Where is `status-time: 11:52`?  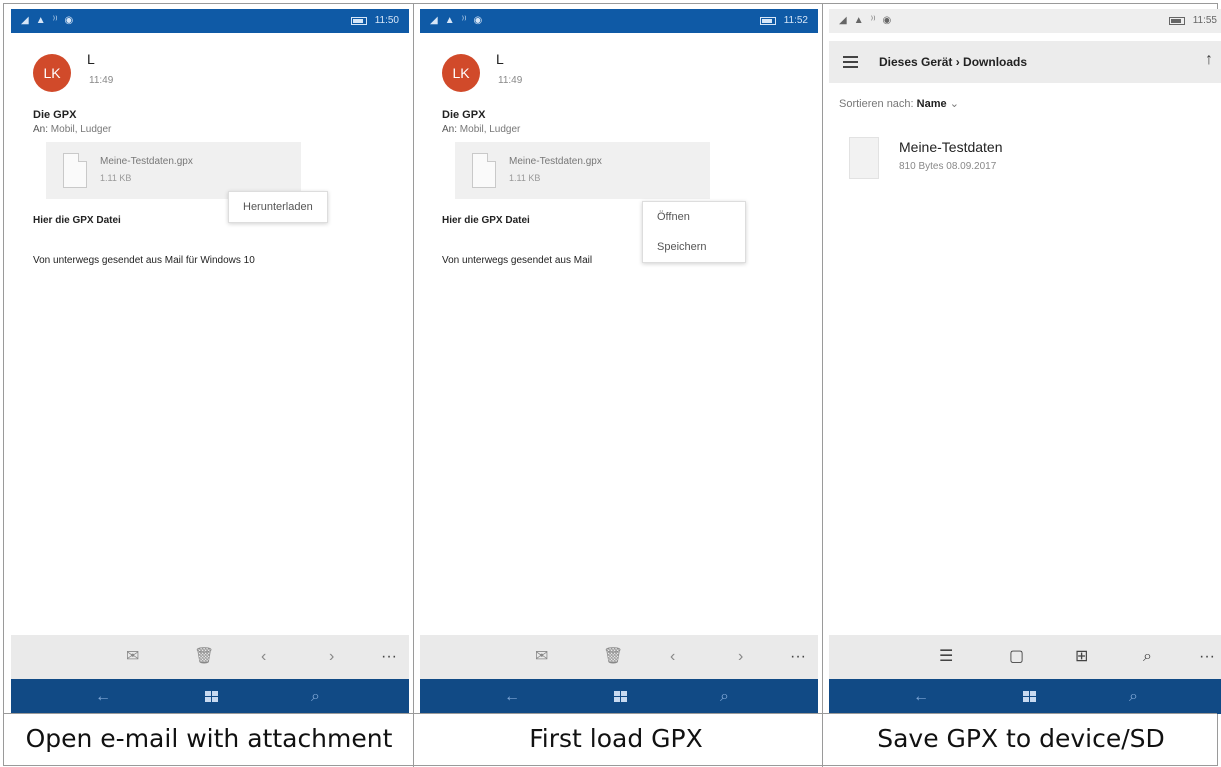 status-time: 11:52 is located at coordinates (795, 20).